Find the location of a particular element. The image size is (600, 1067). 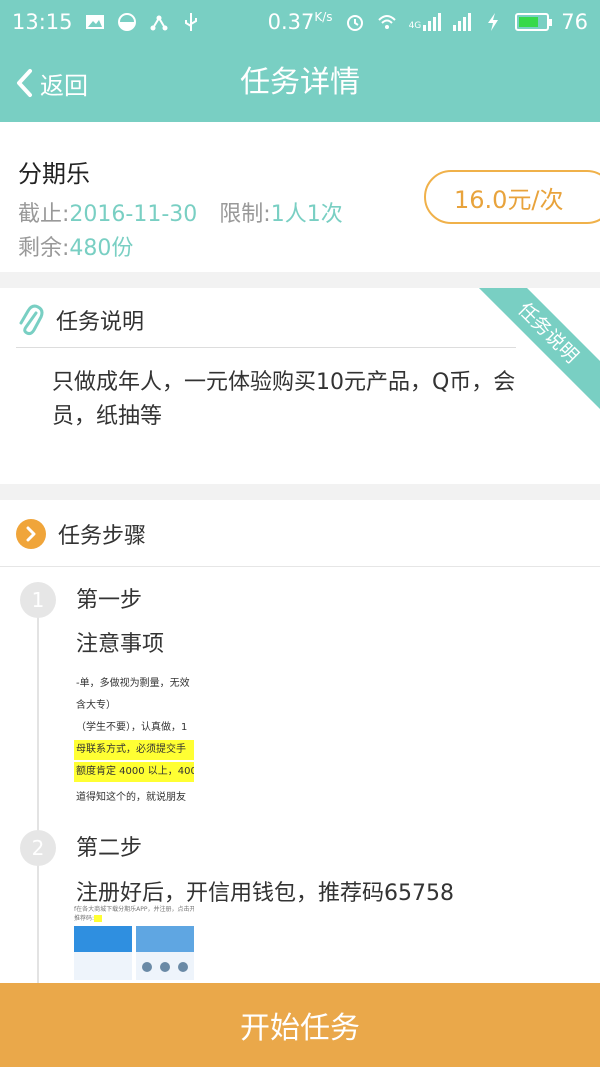

task-summary-card: 分期乐 截止:2016-11-30 限制:1人1次 剩余:480份 16.0元/次 is located at coordinates (300, 197).